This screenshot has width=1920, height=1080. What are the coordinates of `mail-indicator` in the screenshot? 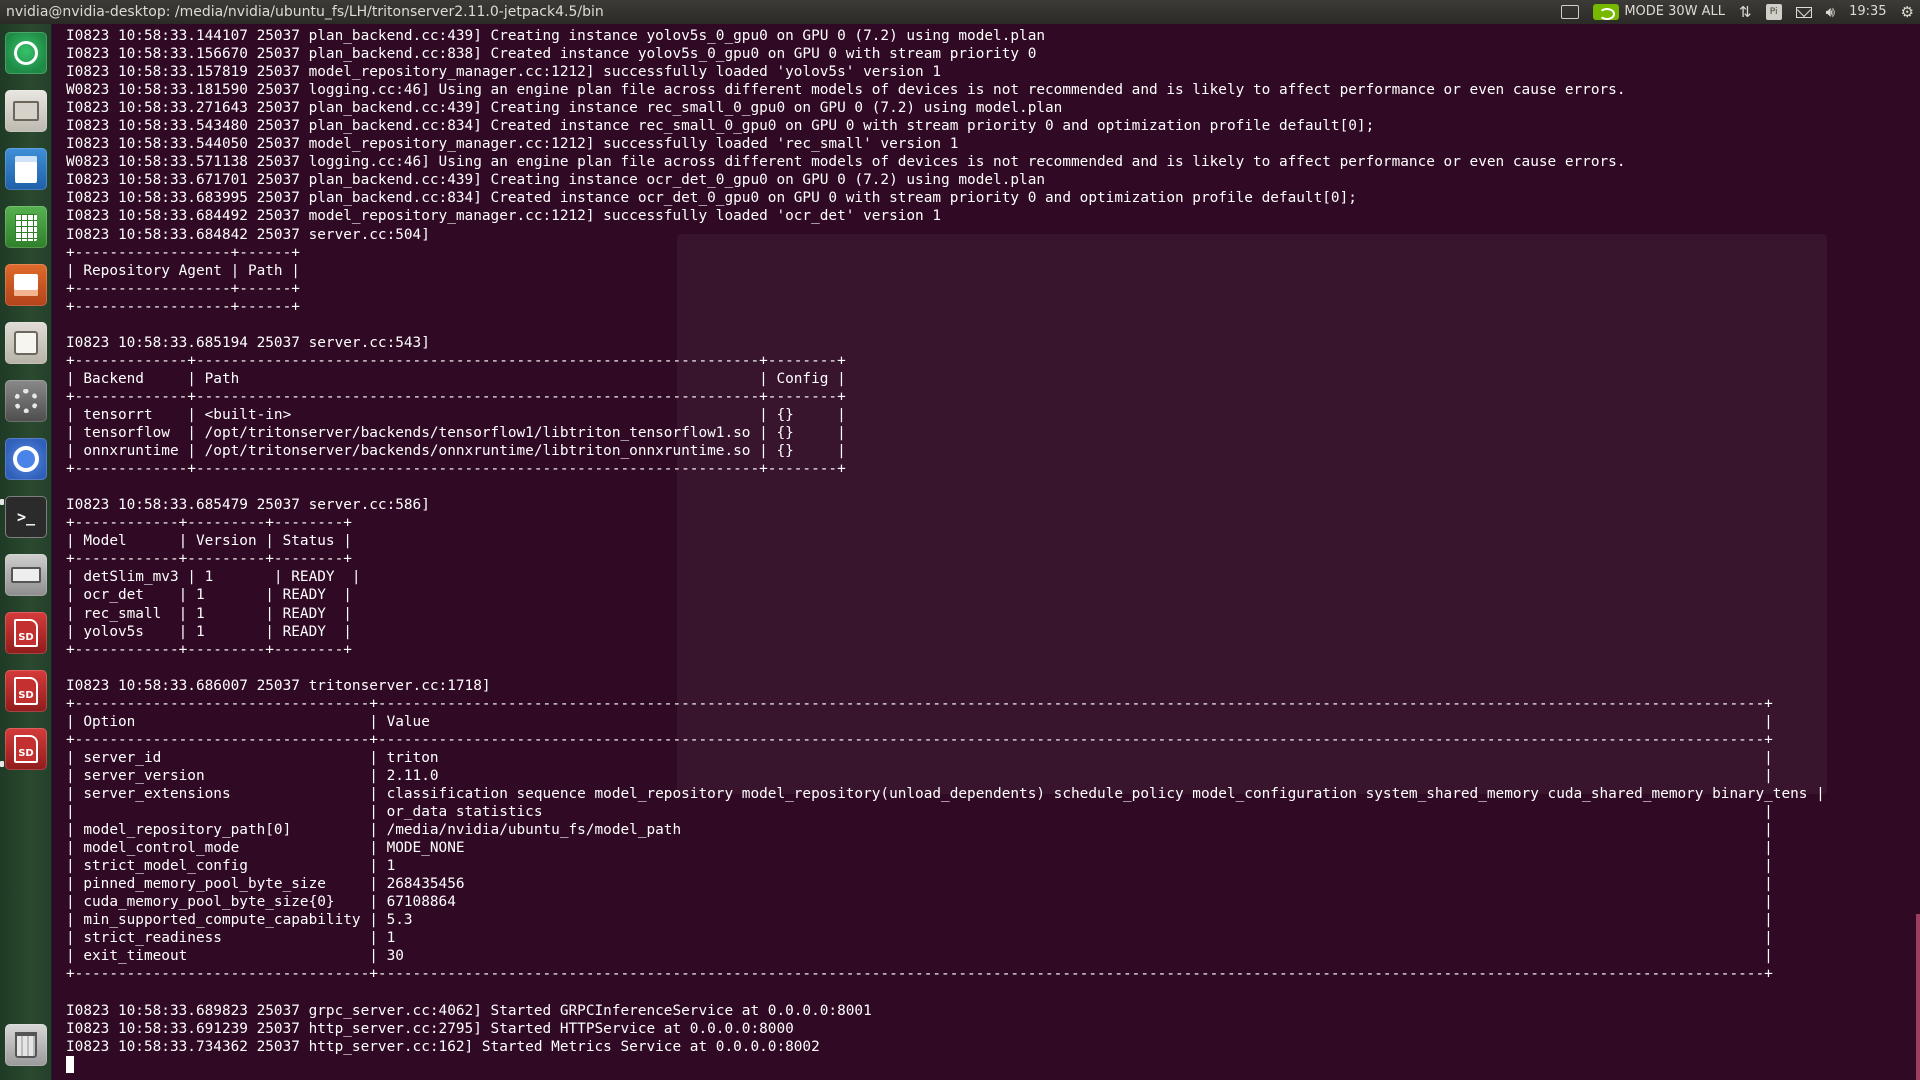 It's located at (1803, 12).